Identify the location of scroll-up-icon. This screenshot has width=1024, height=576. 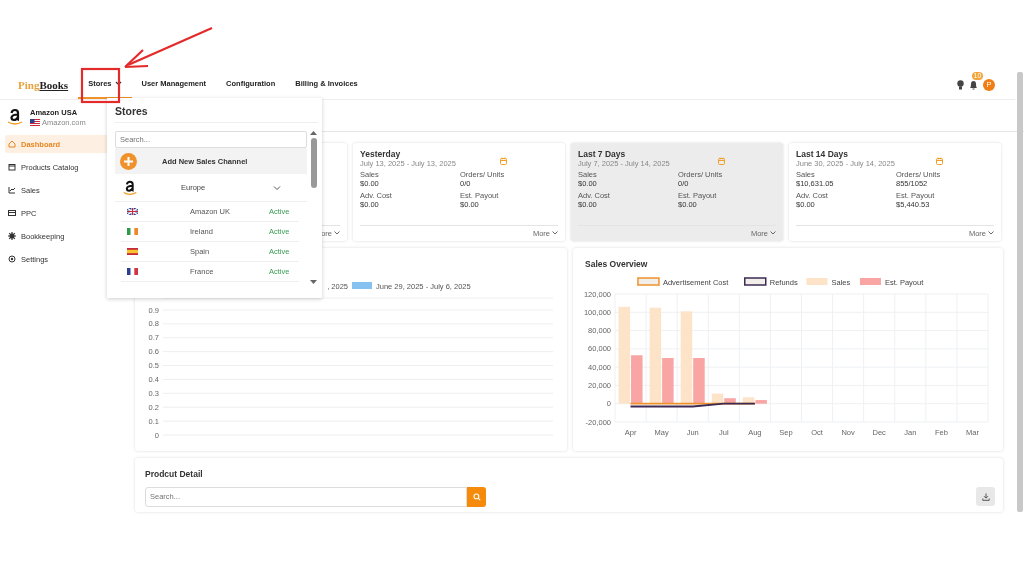
(313, 133).